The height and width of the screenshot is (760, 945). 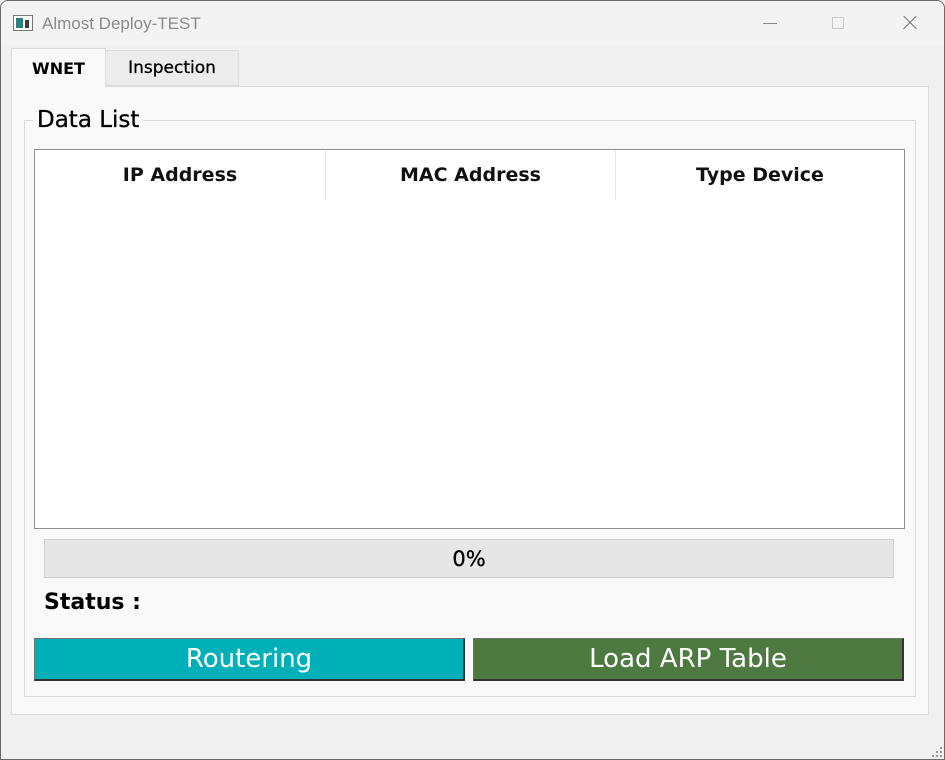 I want to click on maximize-icon, so click(x=839, y=23).